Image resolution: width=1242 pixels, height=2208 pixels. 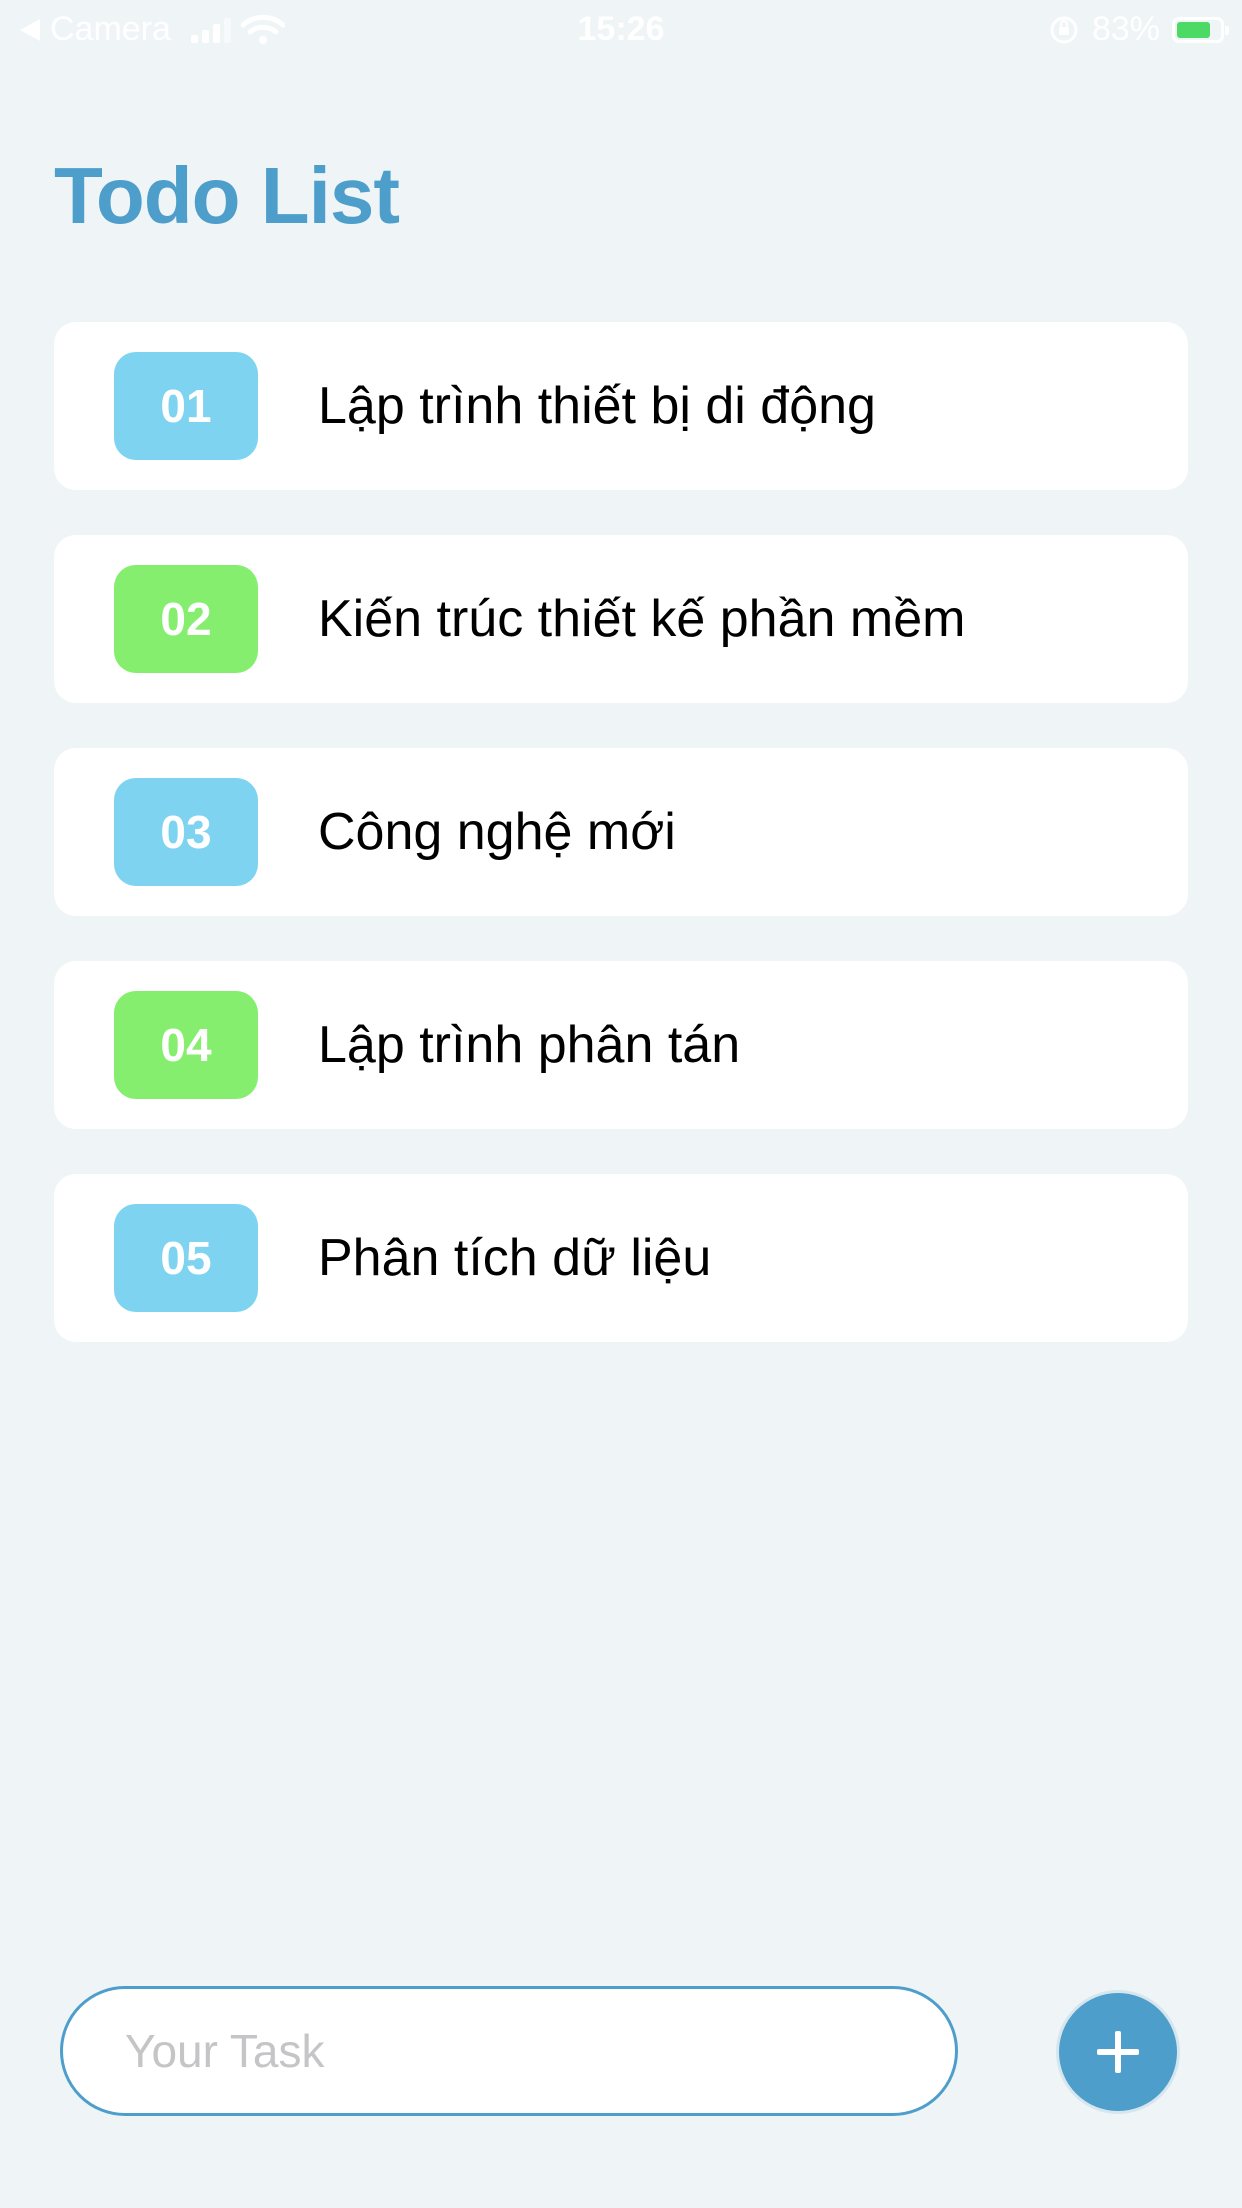 I want to click on task-item: 05 Phân tích dữ liệu, so click(x=621, y=1258).